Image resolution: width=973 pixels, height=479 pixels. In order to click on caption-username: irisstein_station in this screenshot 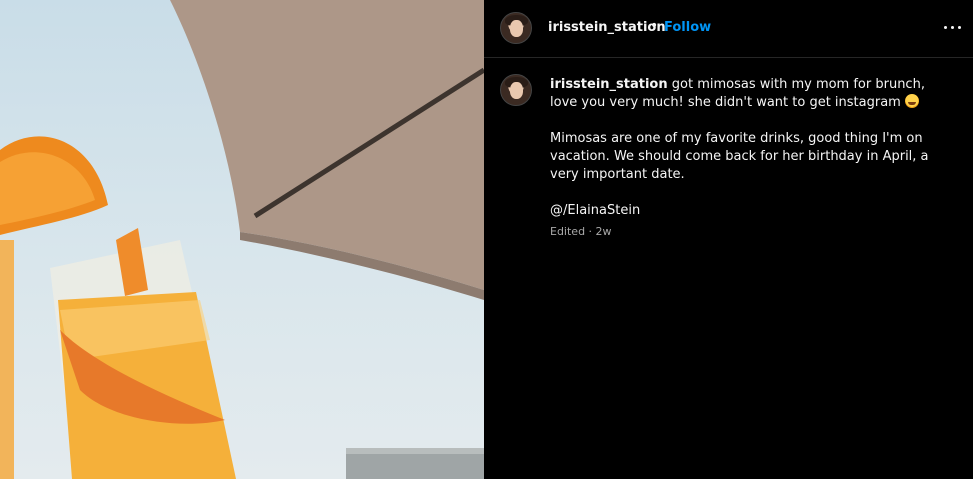, I will do `click(609, 84)`.